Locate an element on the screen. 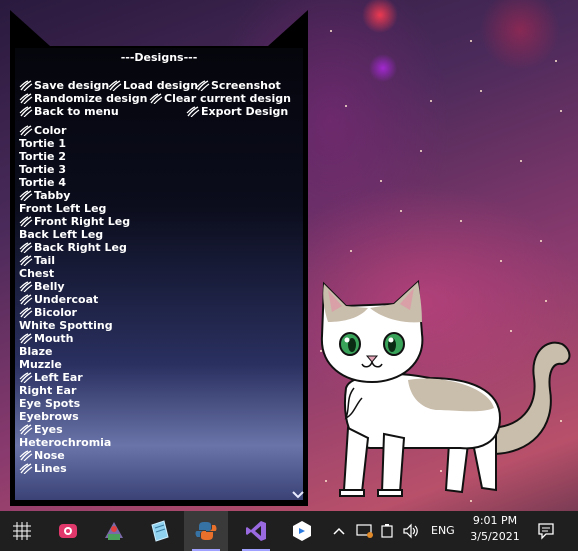  design-option-label: Eyebrows is located at coordinates (49, 416).